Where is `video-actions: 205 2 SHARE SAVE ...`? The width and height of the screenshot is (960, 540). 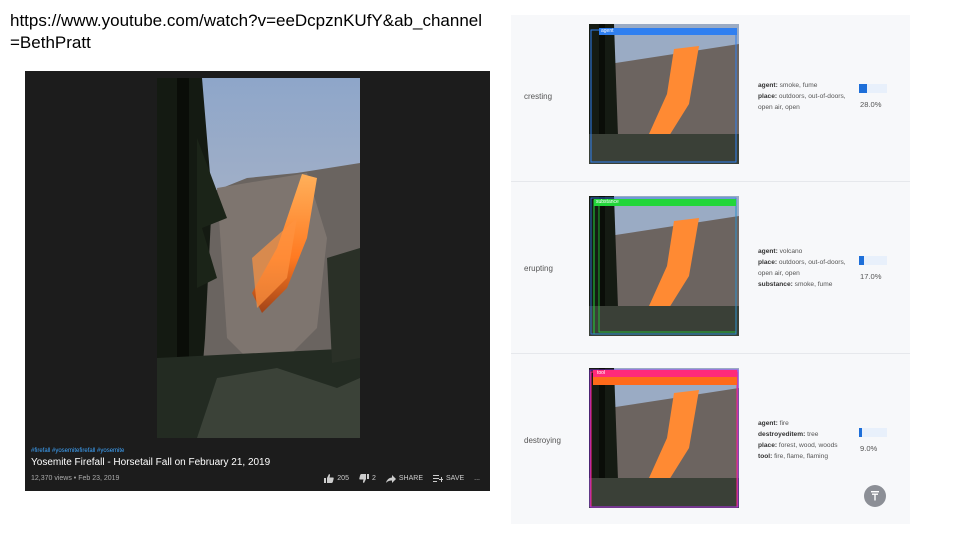
video-actions: 205 2 SHARE SAVE ... is located at coordinates (402, 478).